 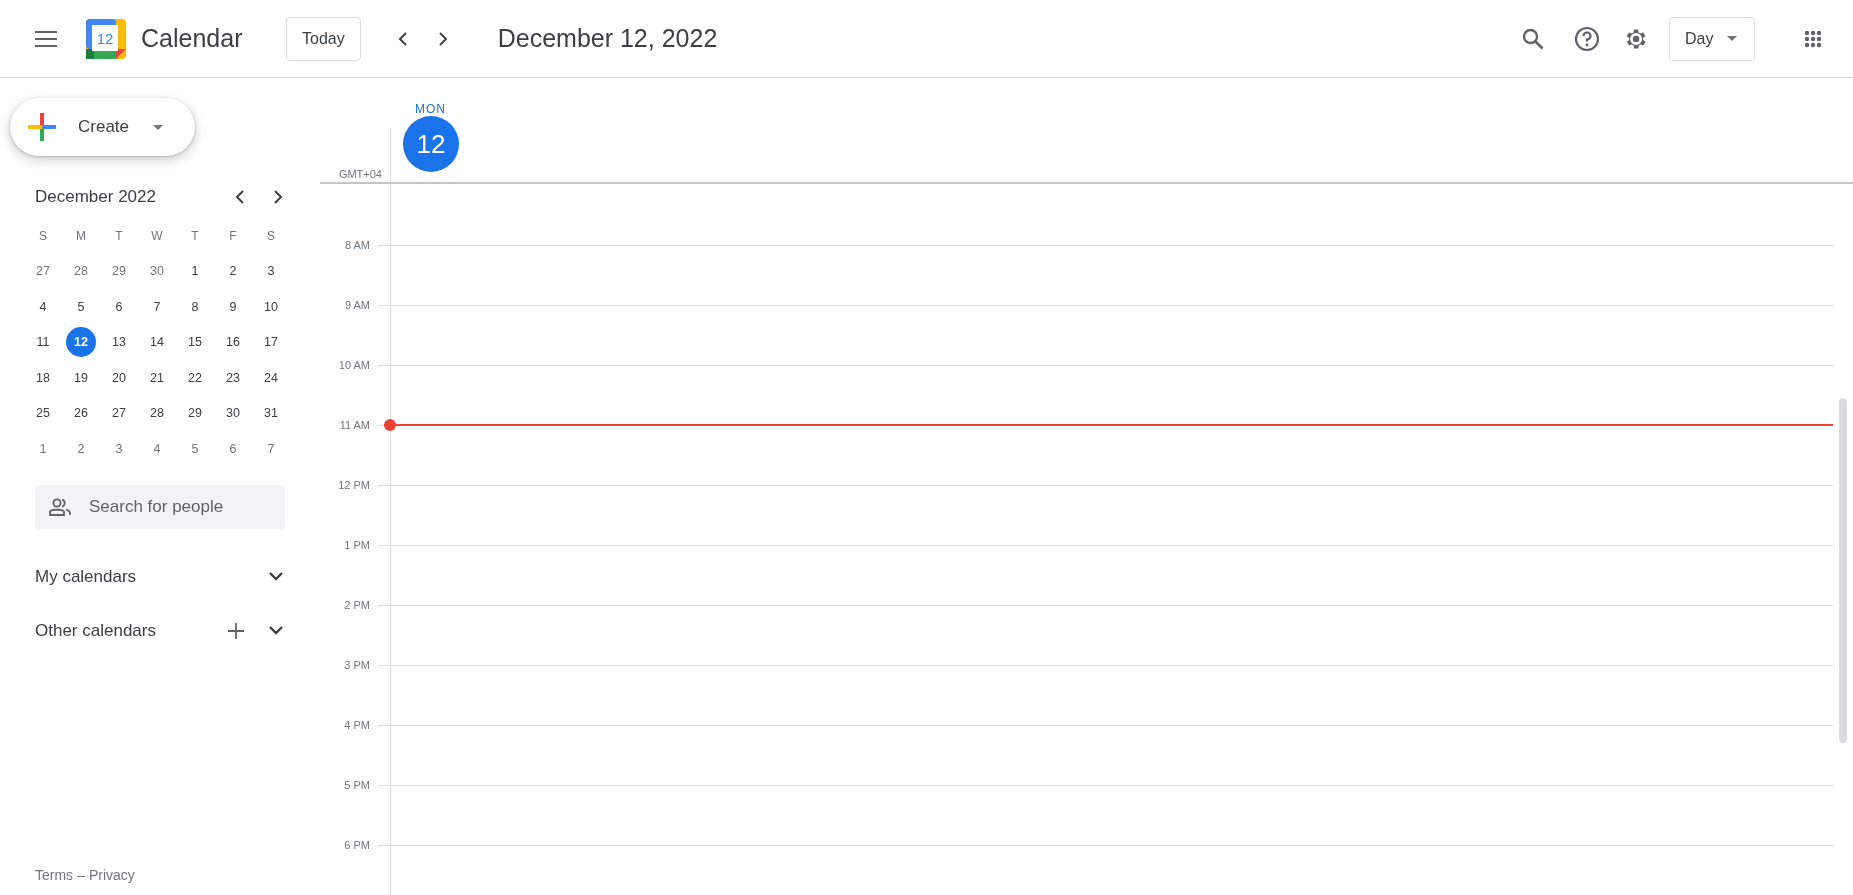 I want to click on day-cell: 9, so click(x=233, y=306).